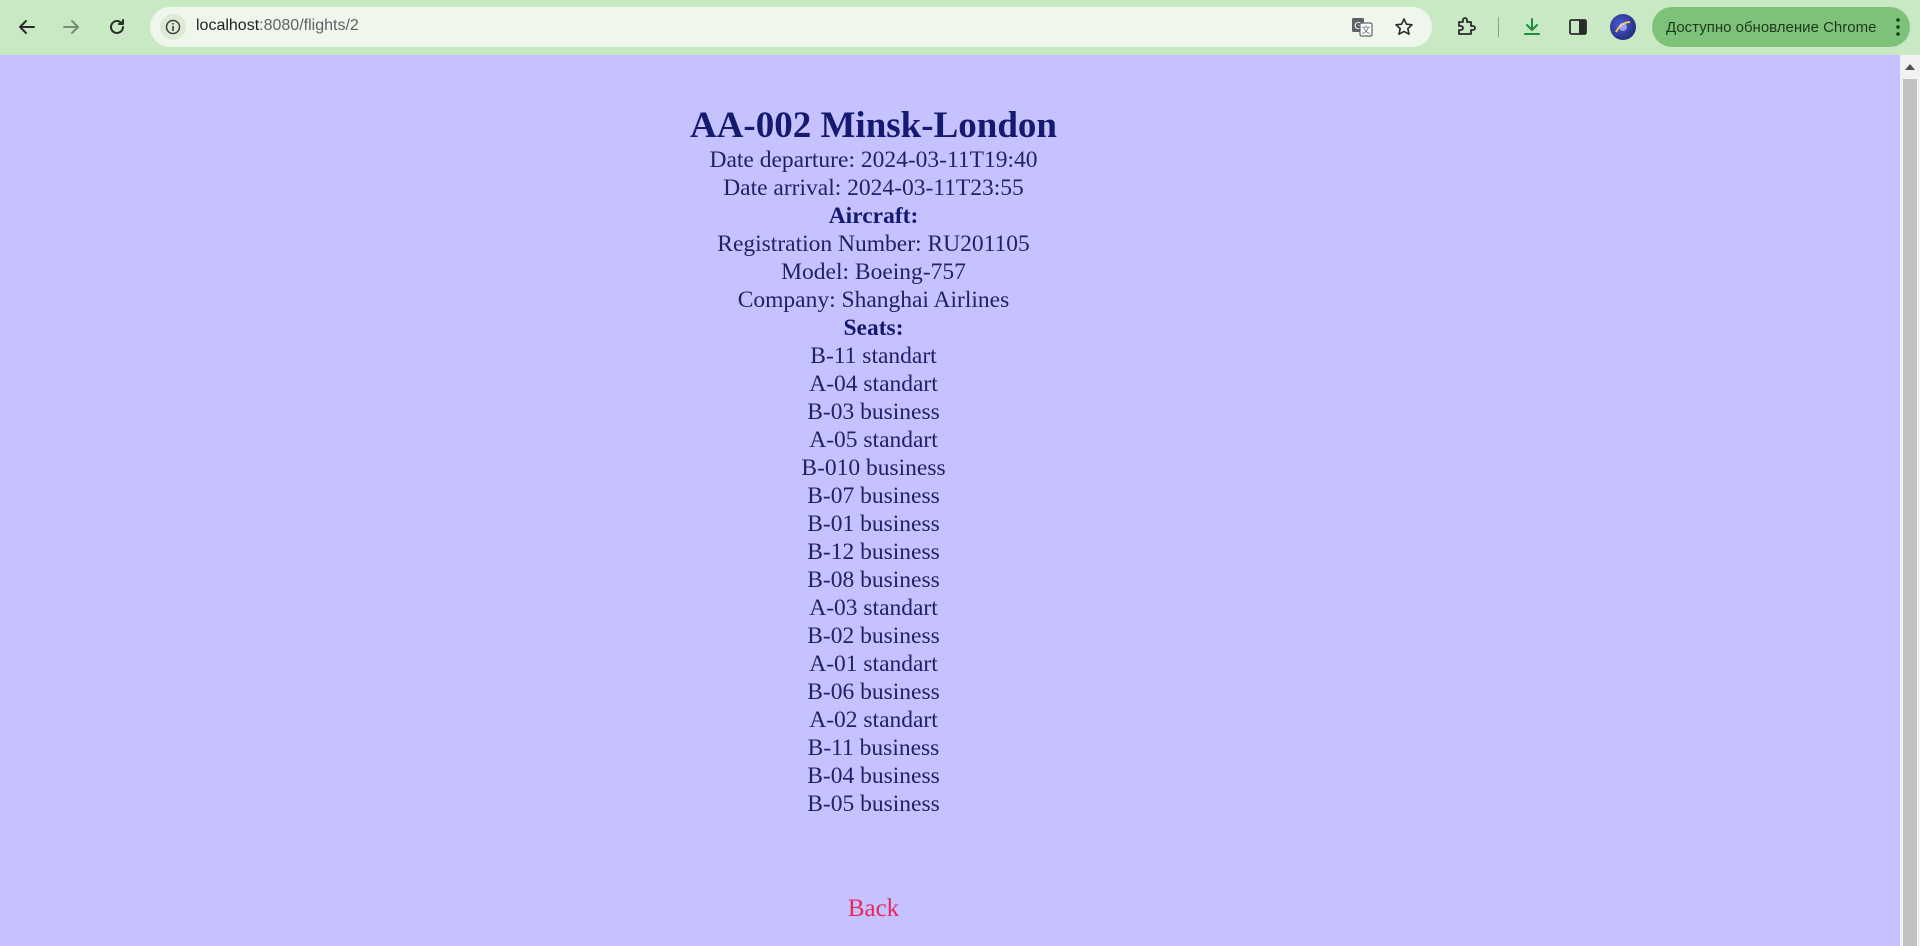 The width and height of the screenshot is (1920, 946). Describe the element at coordinates (873, 664) in the screenshot. I see `seat-item: A-01 standart` at that location.